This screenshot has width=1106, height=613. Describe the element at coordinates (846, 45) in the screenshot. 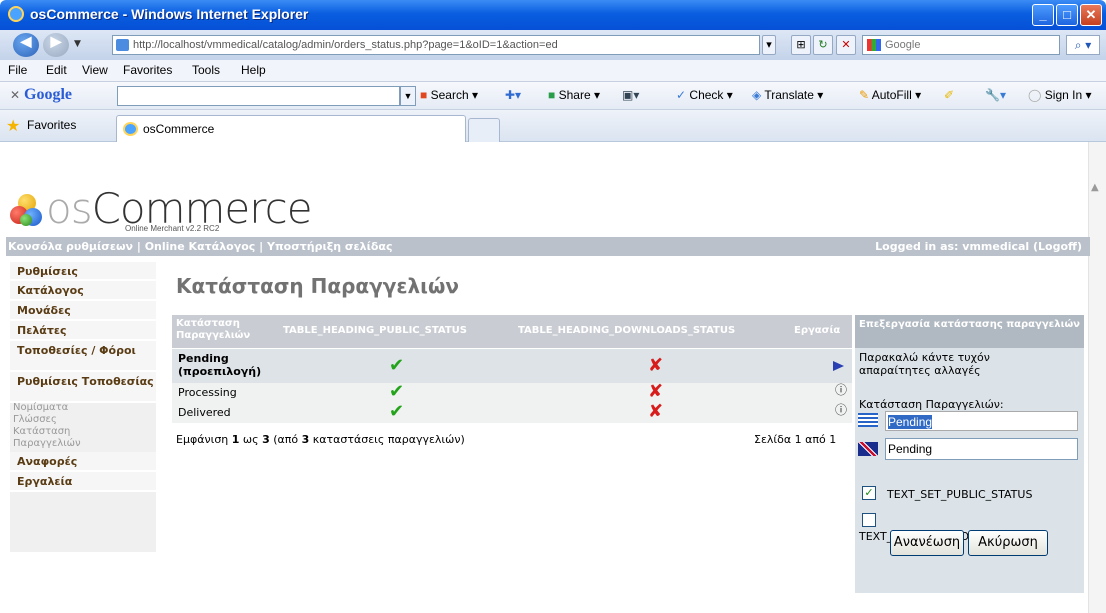

I see `stop-icon: ✕` at that location.